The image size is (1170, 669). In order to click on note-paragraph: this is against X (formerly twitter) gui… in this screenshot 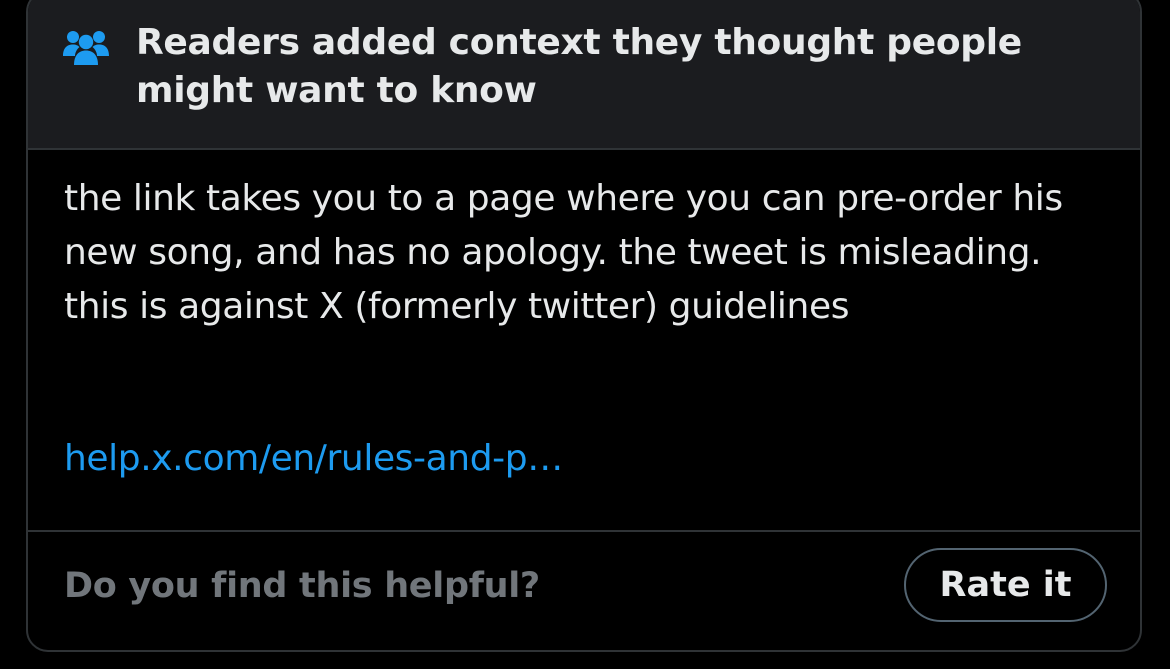, I will do `click(457, 306)`.